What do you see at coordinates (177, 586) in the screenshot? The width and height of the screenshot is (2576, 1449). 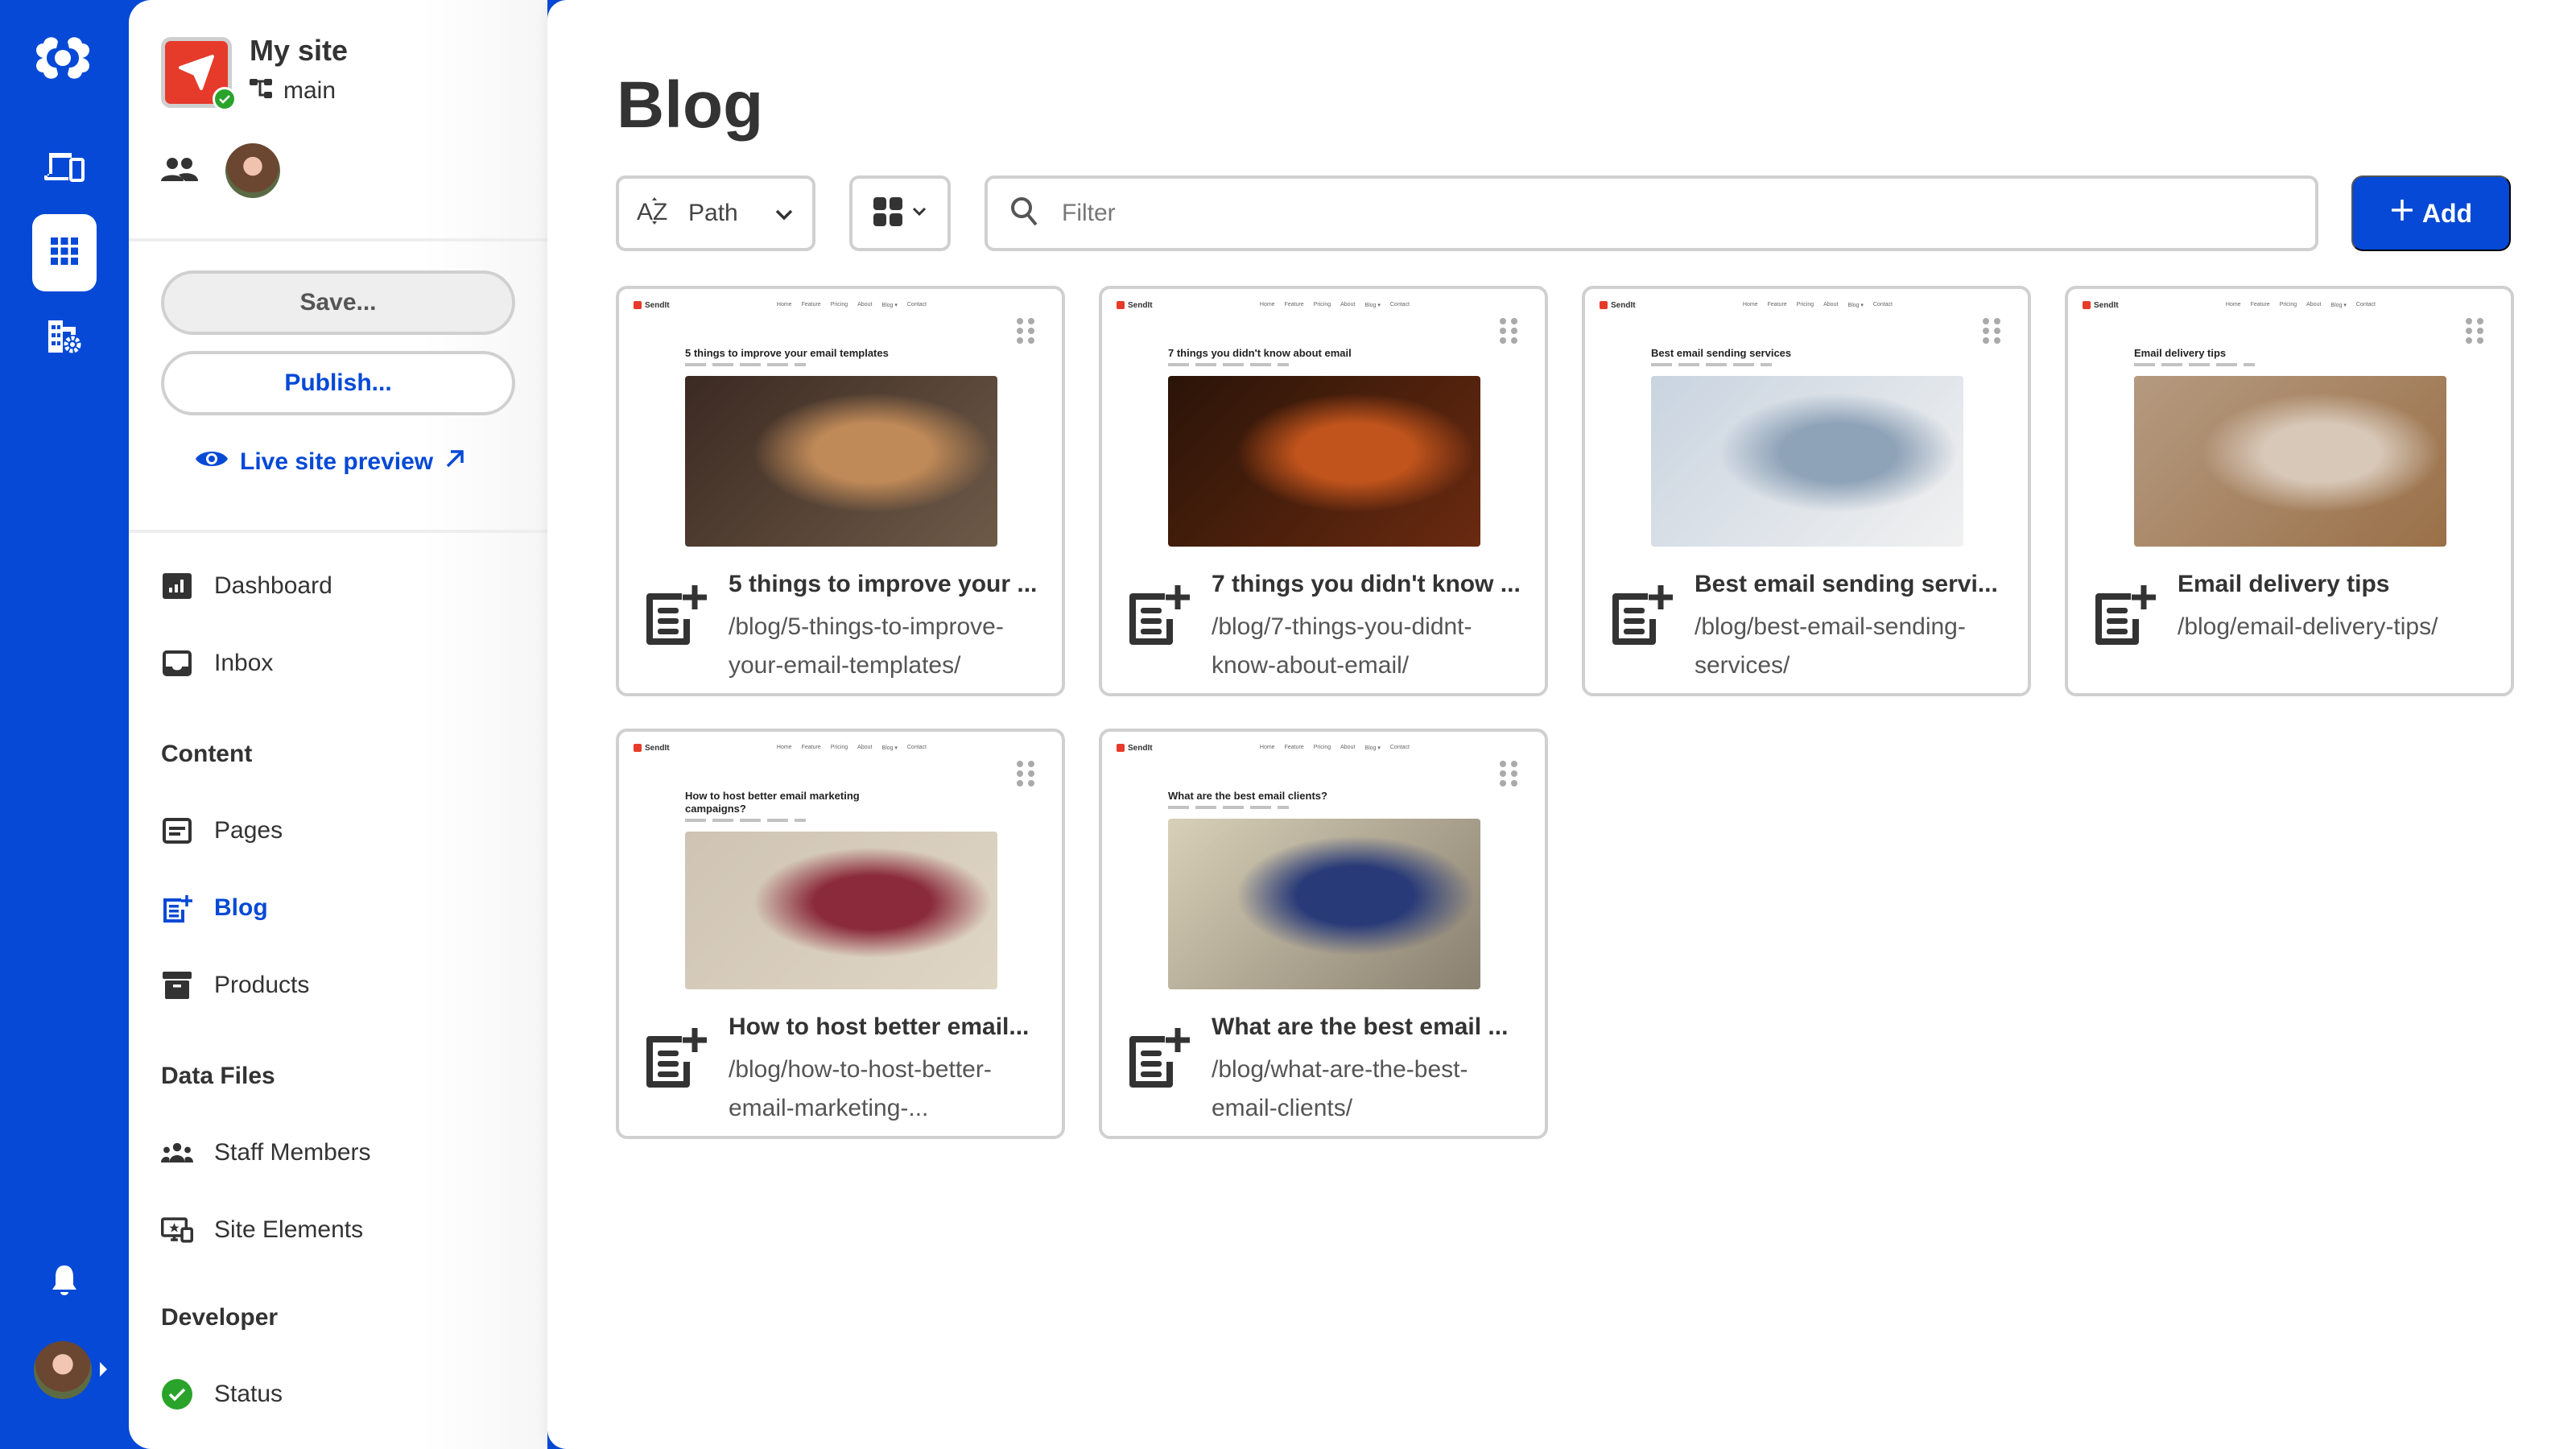 I see `dashboard-icon` at bounding box center [177, 586].